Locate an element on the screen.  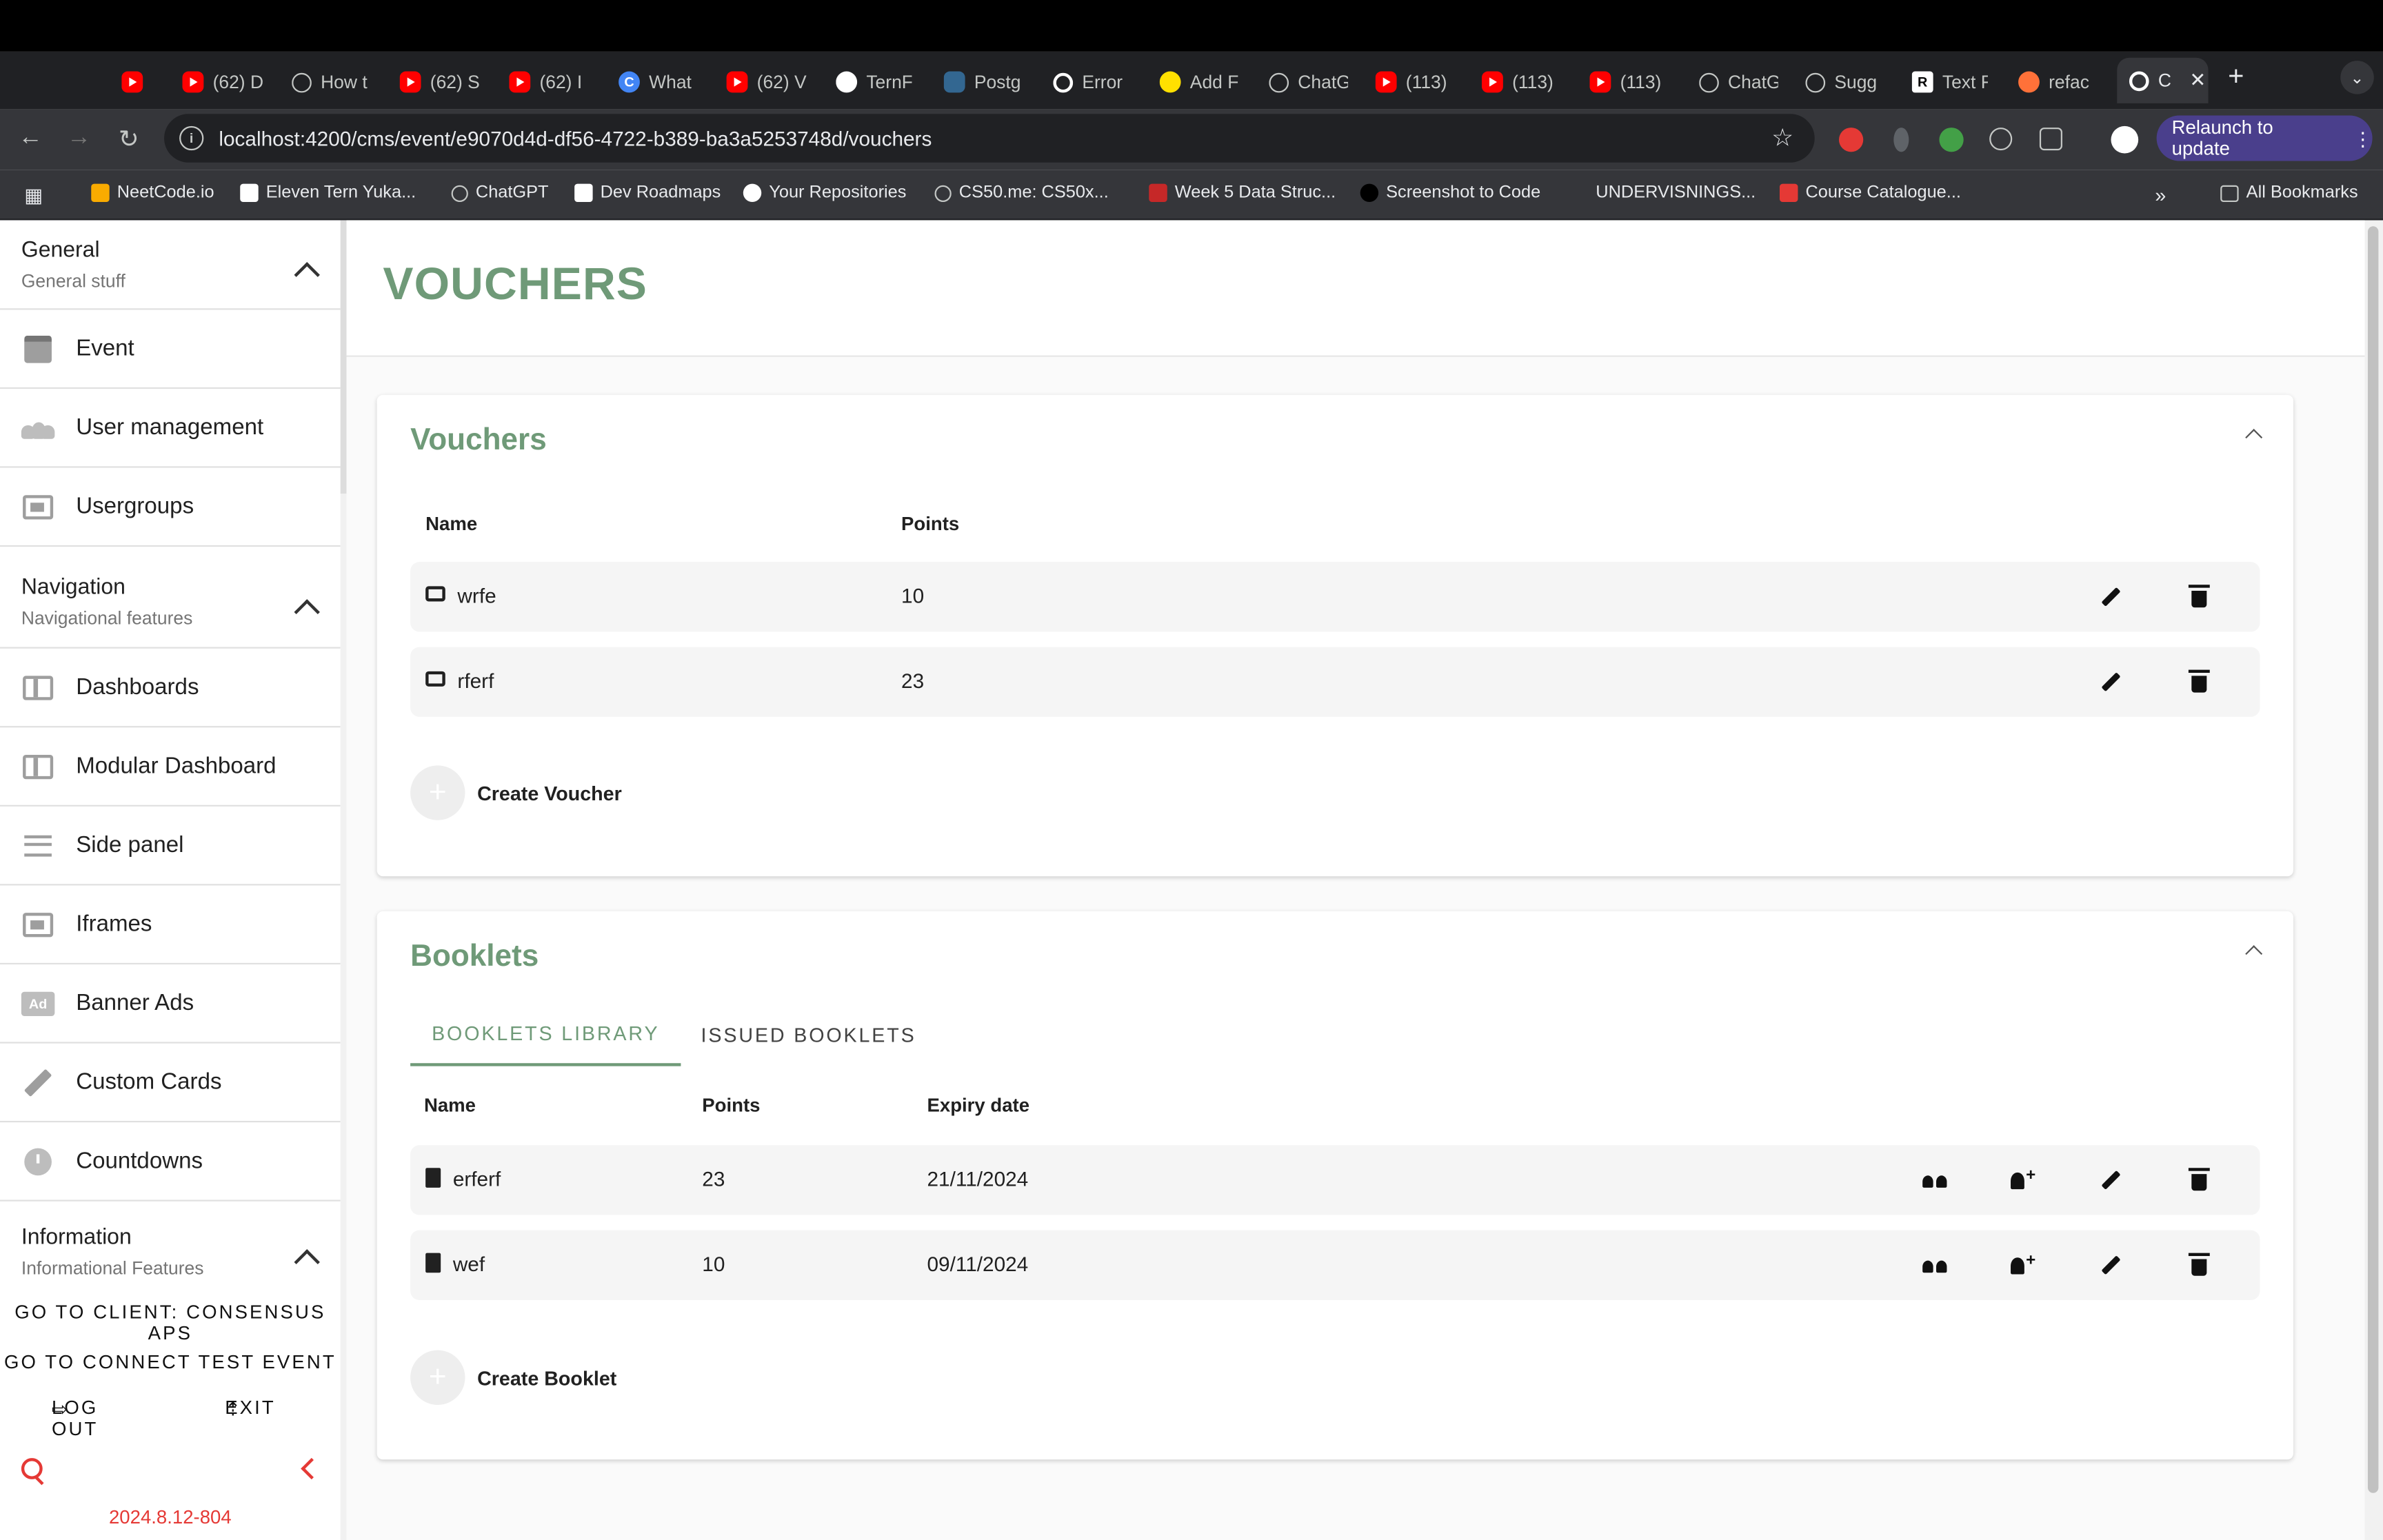
browser-tab: (62) V is located at coordinates (767, 83).